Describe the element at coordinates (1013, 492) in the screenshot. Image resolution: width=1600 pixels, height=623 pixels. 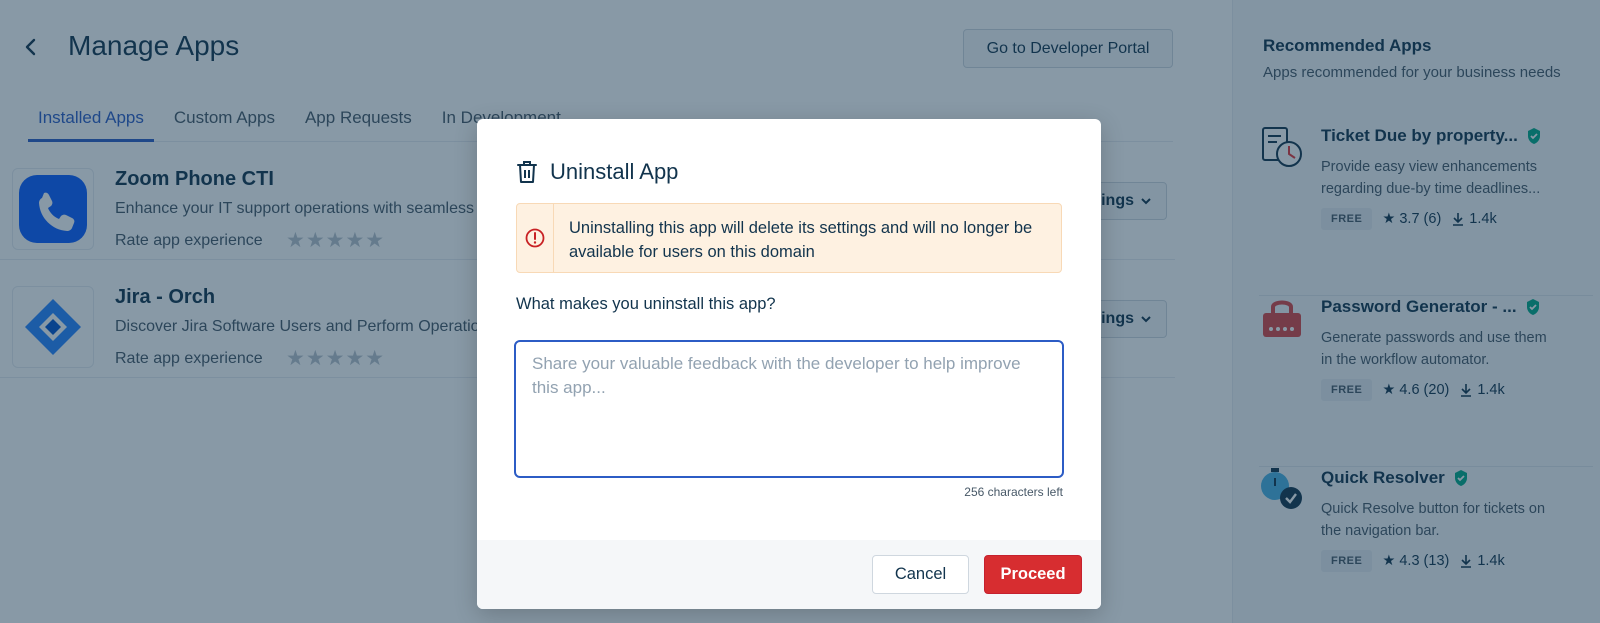
I see `character-count: 256 characters left` at that location.